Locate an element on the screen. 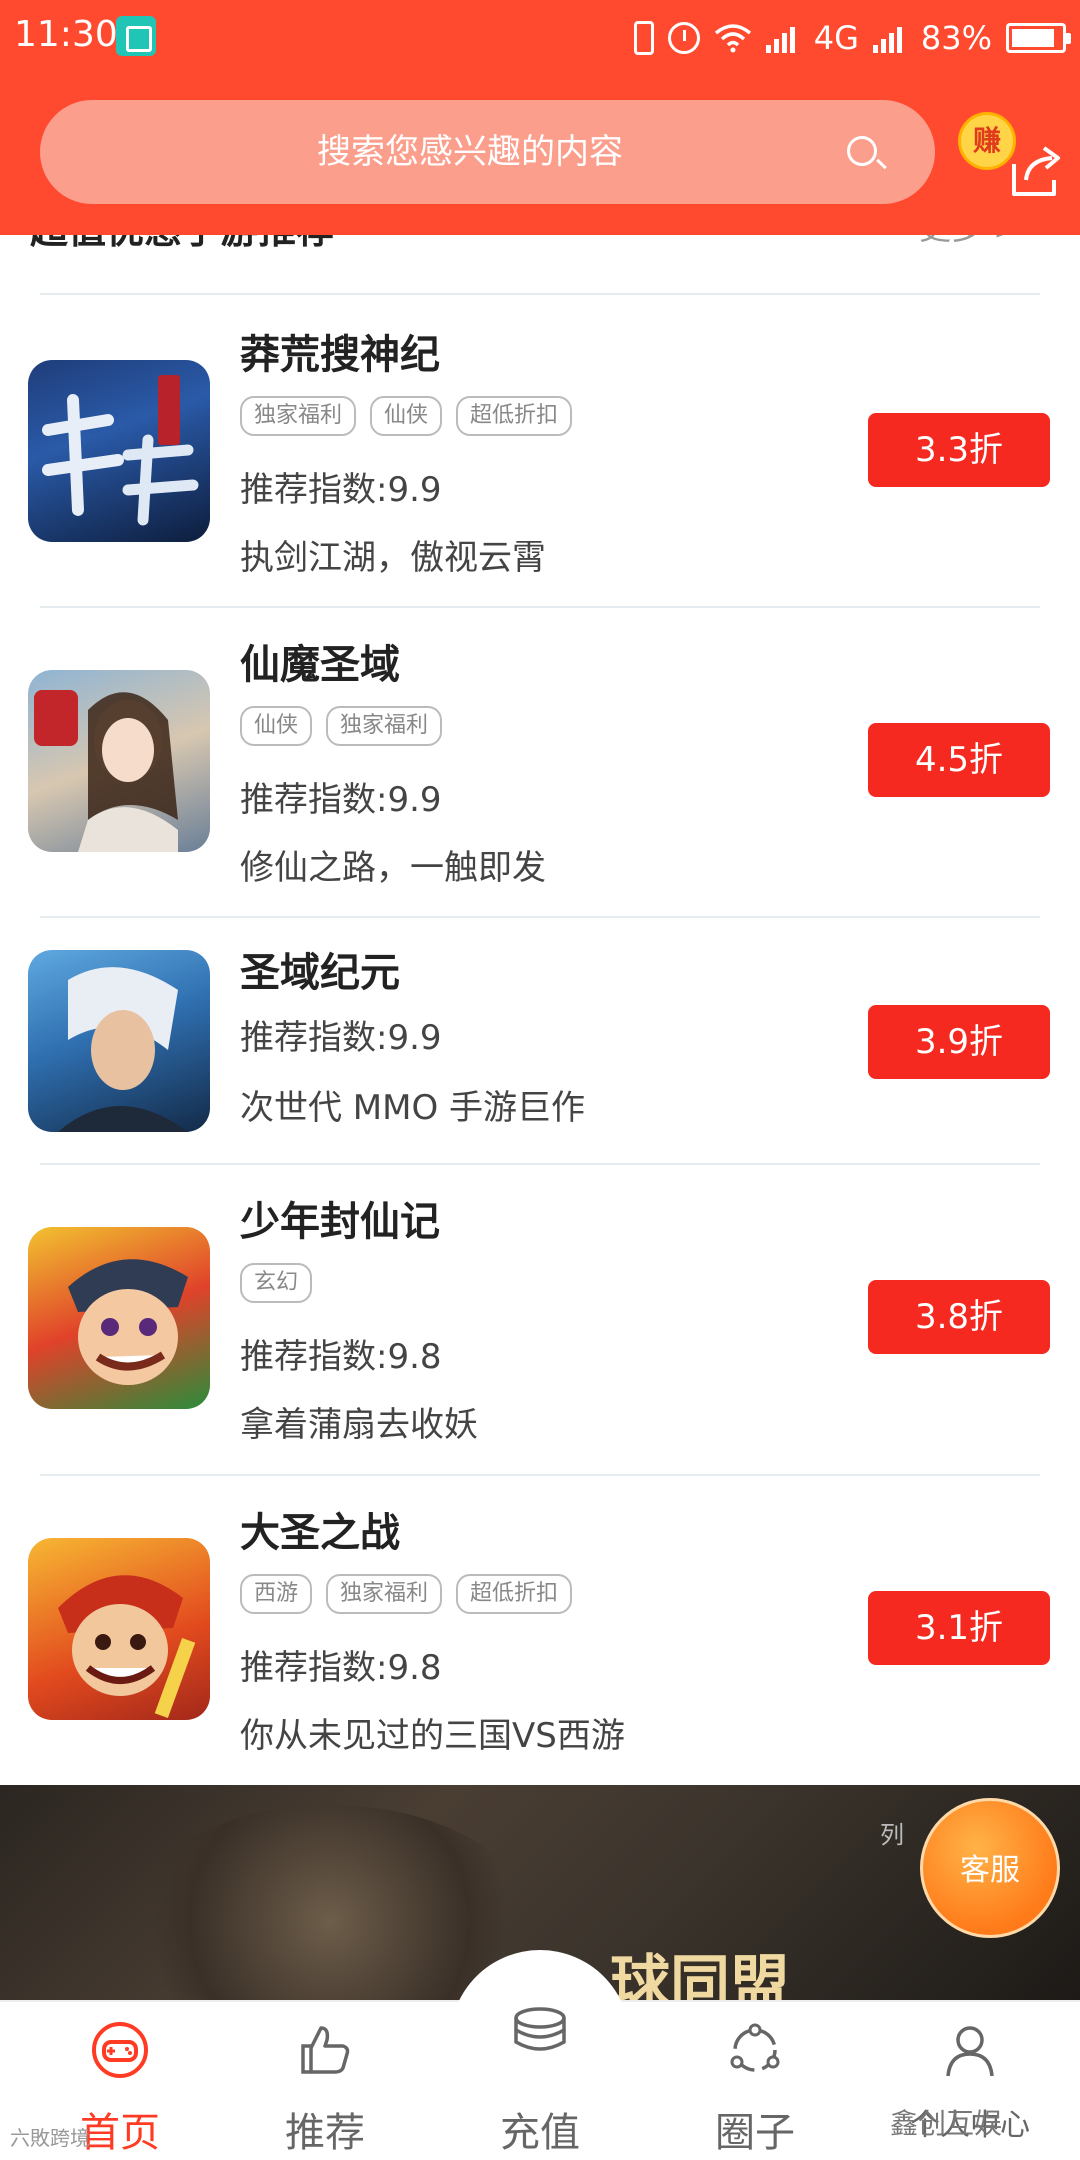 The height and width of the screenshot is (2160, 1080). discount-button: 4.5折 is located at coordinates (959, 760).